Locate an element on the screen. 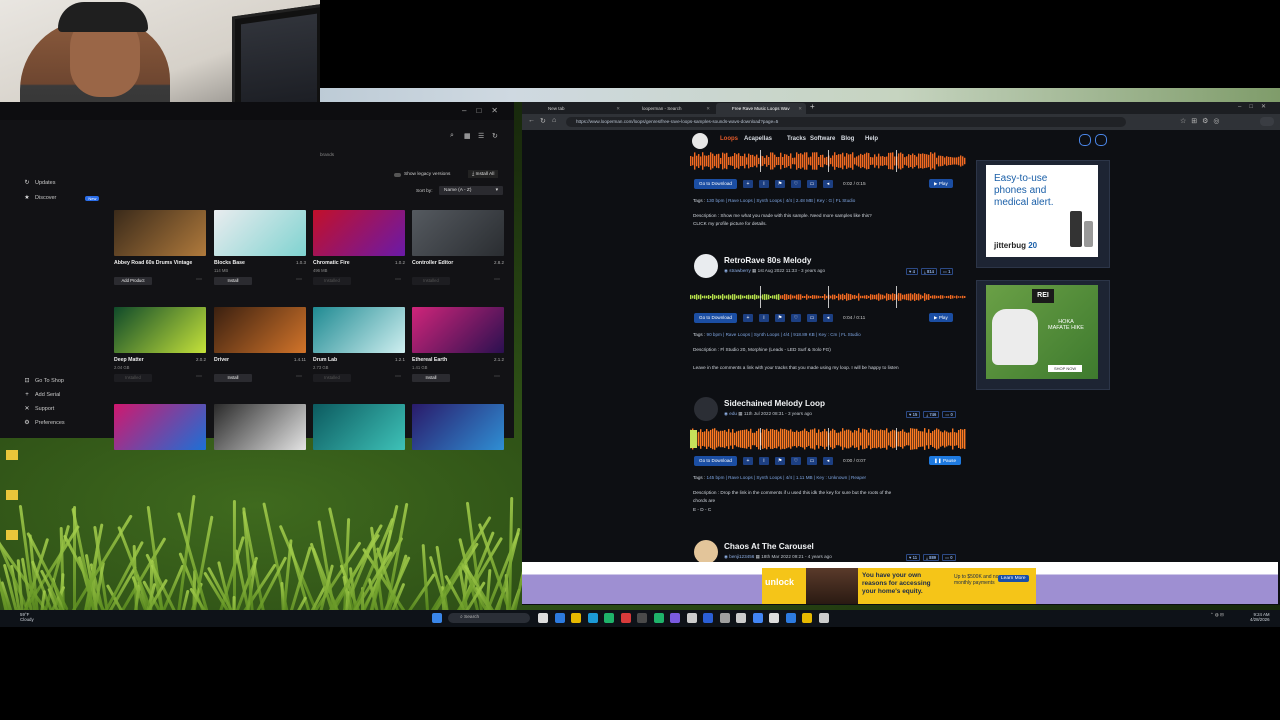  profile-icon is located at coordinates (1267, 121).